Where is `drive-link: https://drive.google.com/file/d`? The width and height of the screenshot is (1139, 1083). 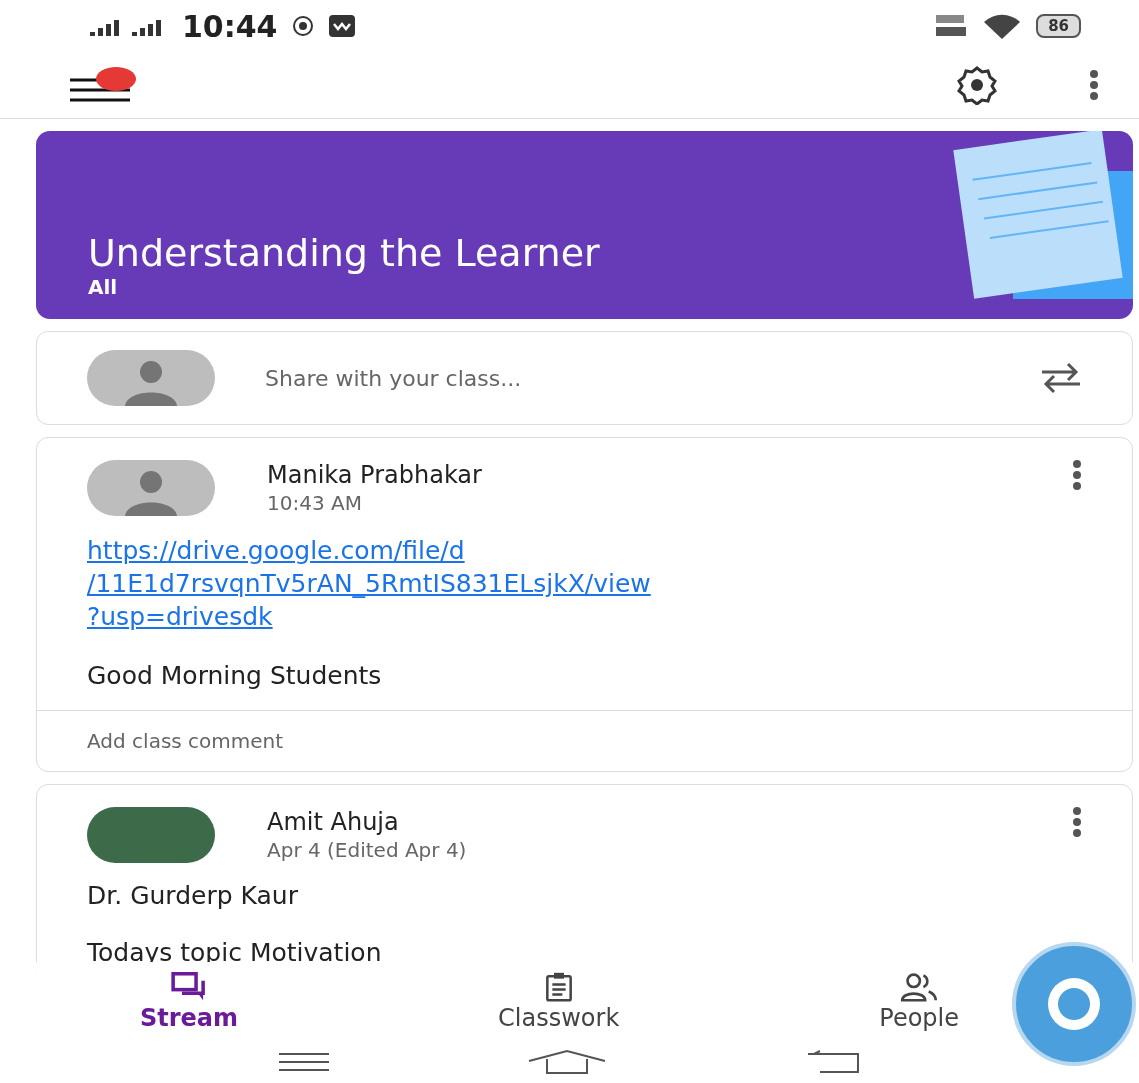 drive-link: https://drive.google.com/file/d is located at coordinates (584, 550).